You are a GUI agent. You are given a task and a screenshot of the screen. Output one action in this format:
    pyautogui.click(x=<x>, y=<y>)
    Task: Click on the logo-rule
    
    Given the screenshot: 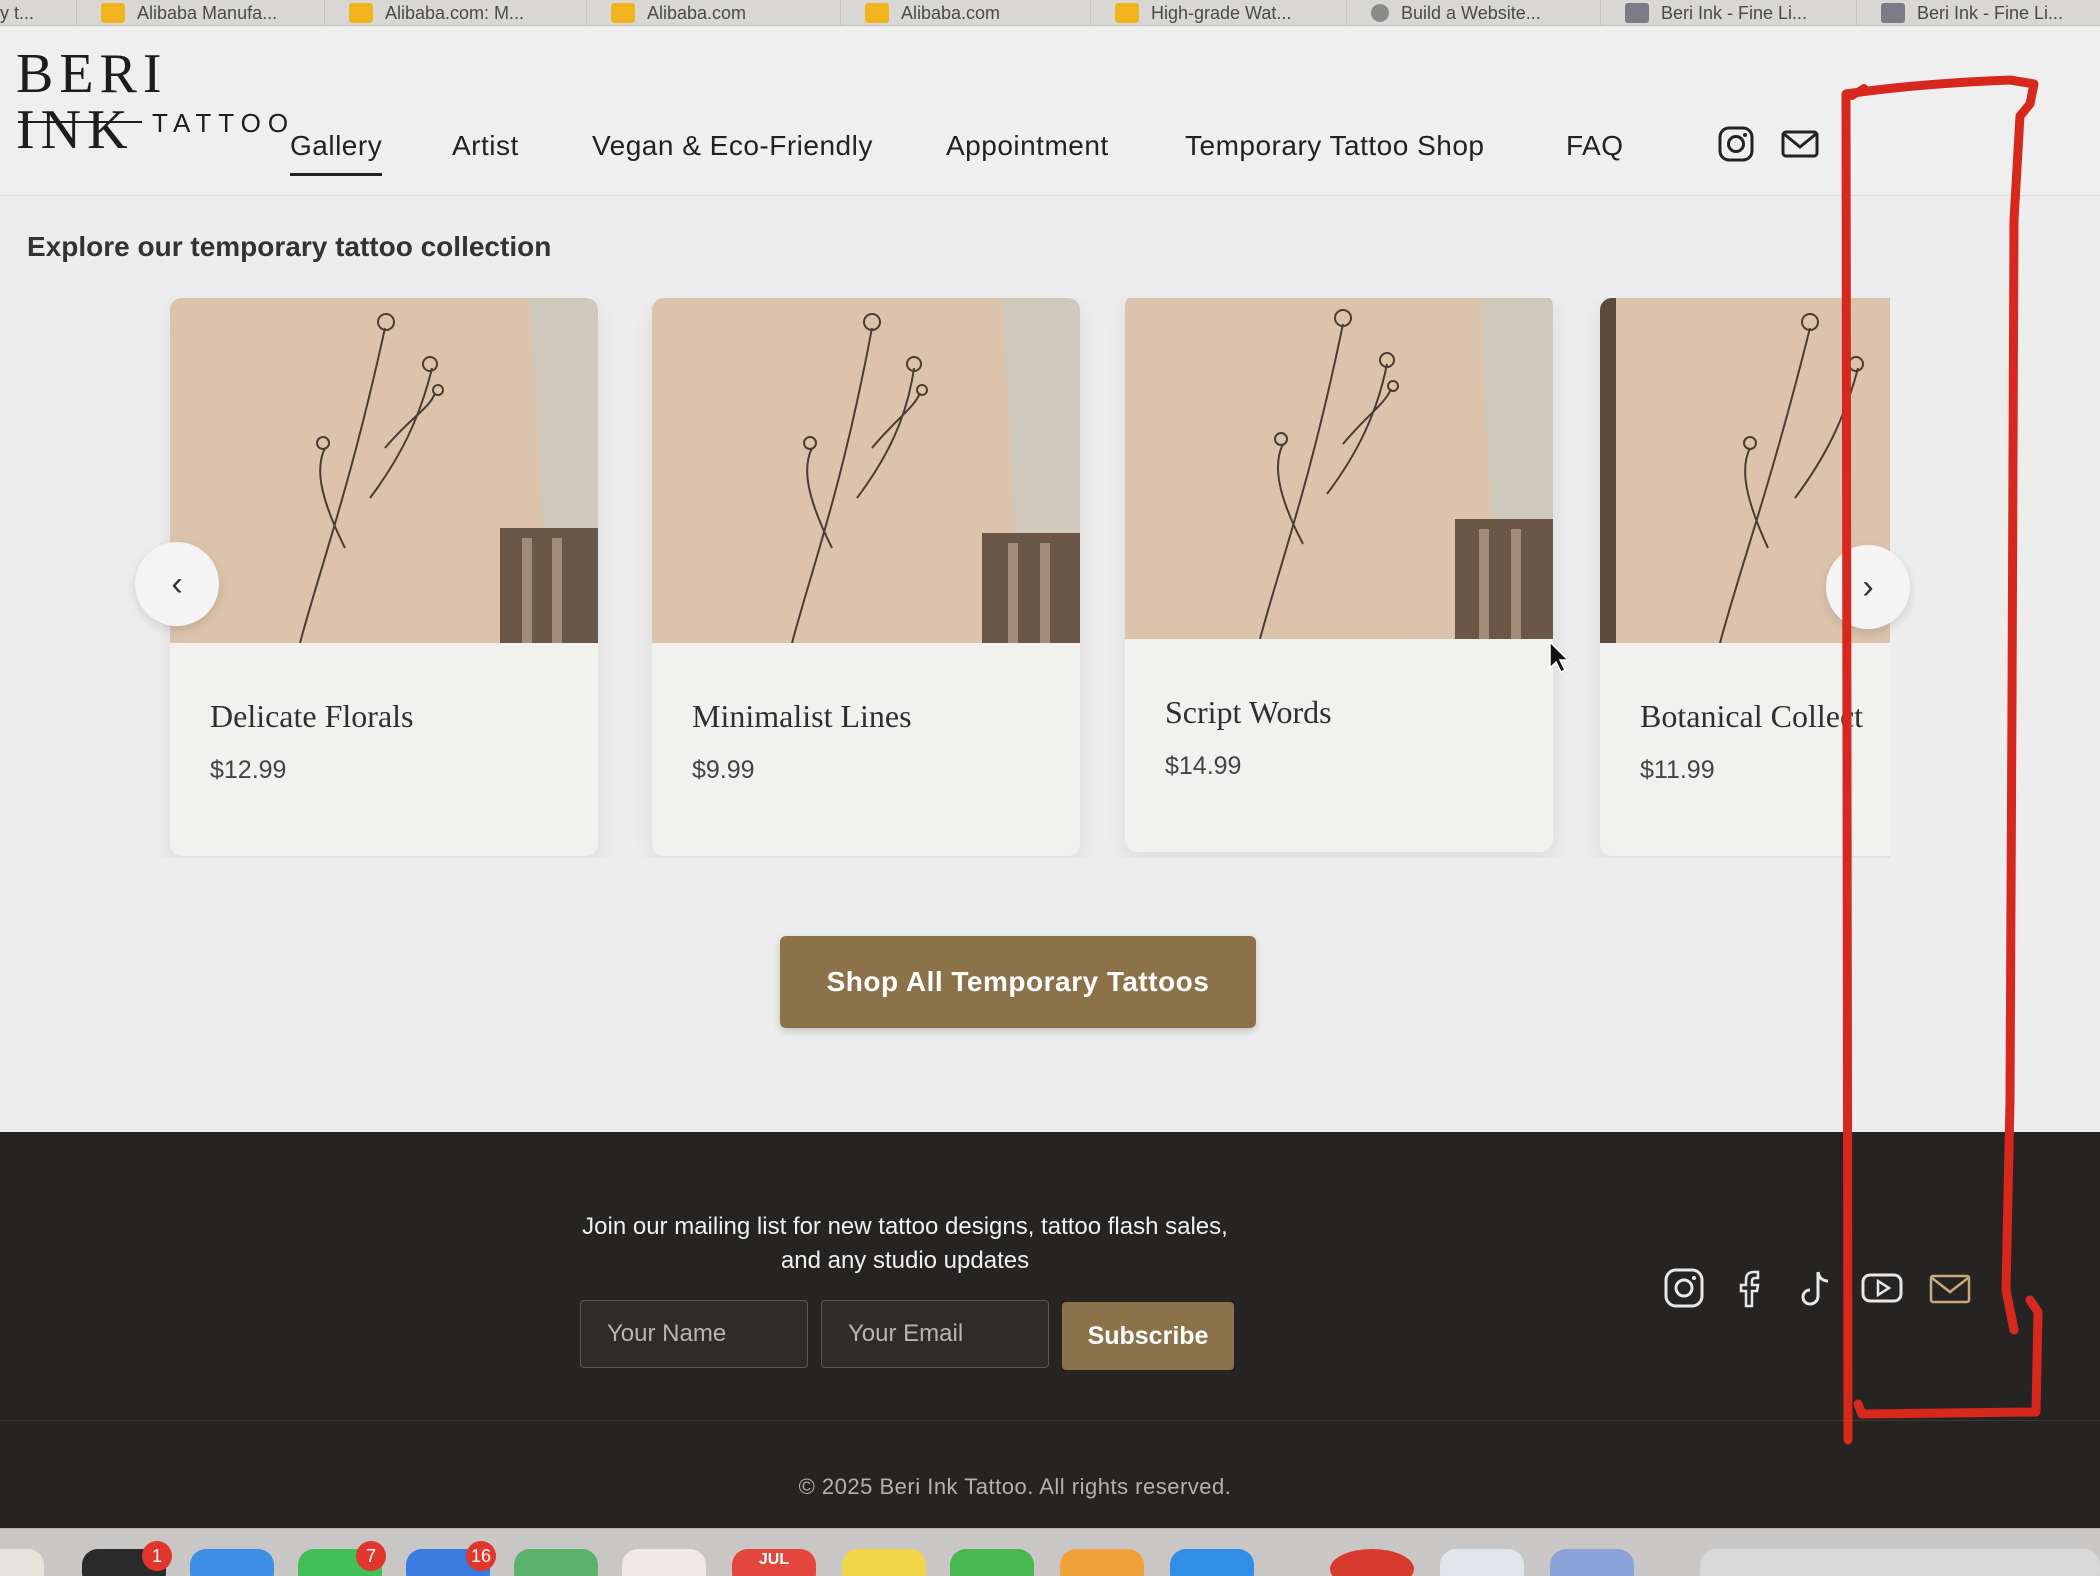 What is the action you would take?
    pyautogui.click(x=80, y=122)
    